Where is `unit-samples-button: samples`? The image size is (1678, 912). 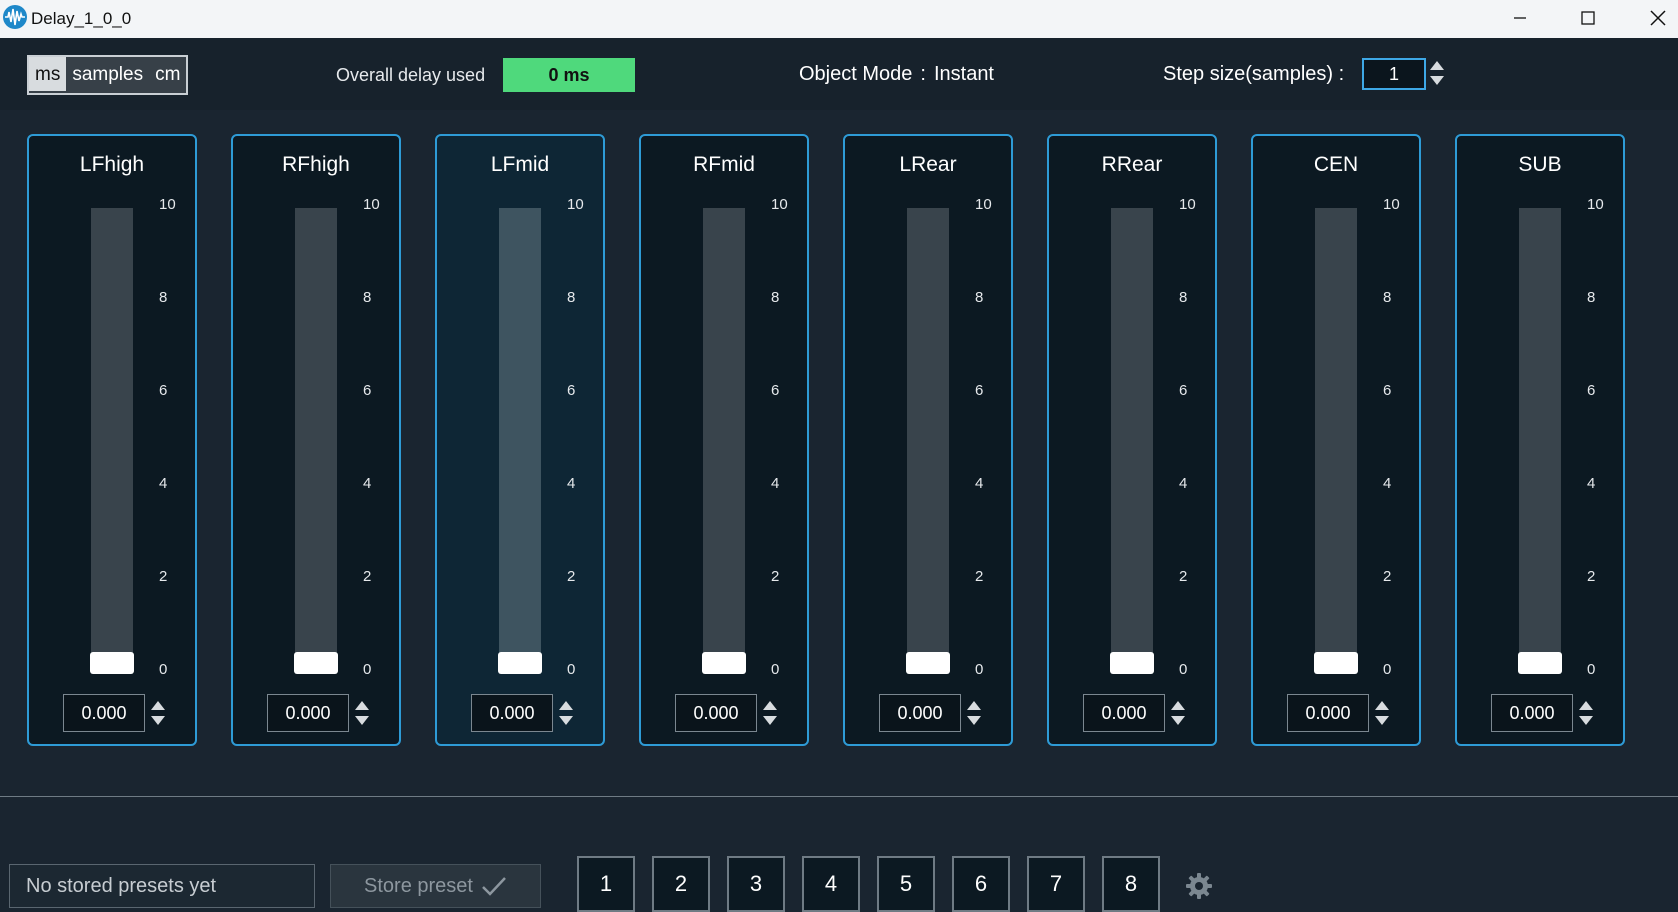
unit-samples-button: samples is located at coordinates (107, 74).